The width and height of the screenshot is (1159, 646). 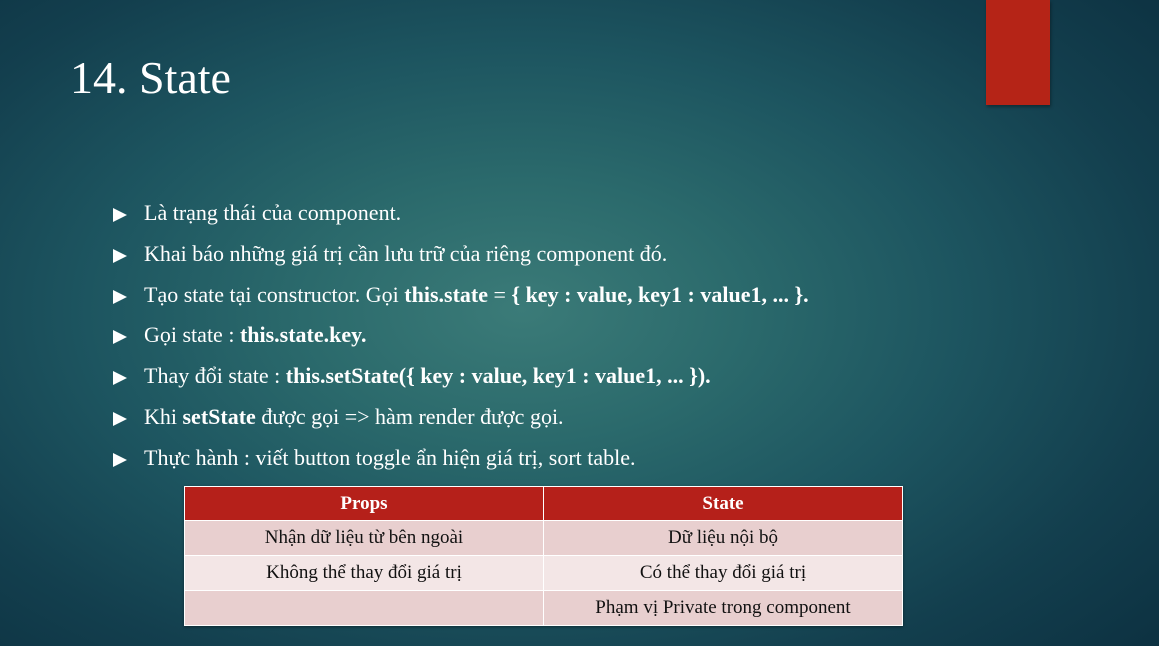 I want to click on table-header-state: State, so click(x=723, y=503).